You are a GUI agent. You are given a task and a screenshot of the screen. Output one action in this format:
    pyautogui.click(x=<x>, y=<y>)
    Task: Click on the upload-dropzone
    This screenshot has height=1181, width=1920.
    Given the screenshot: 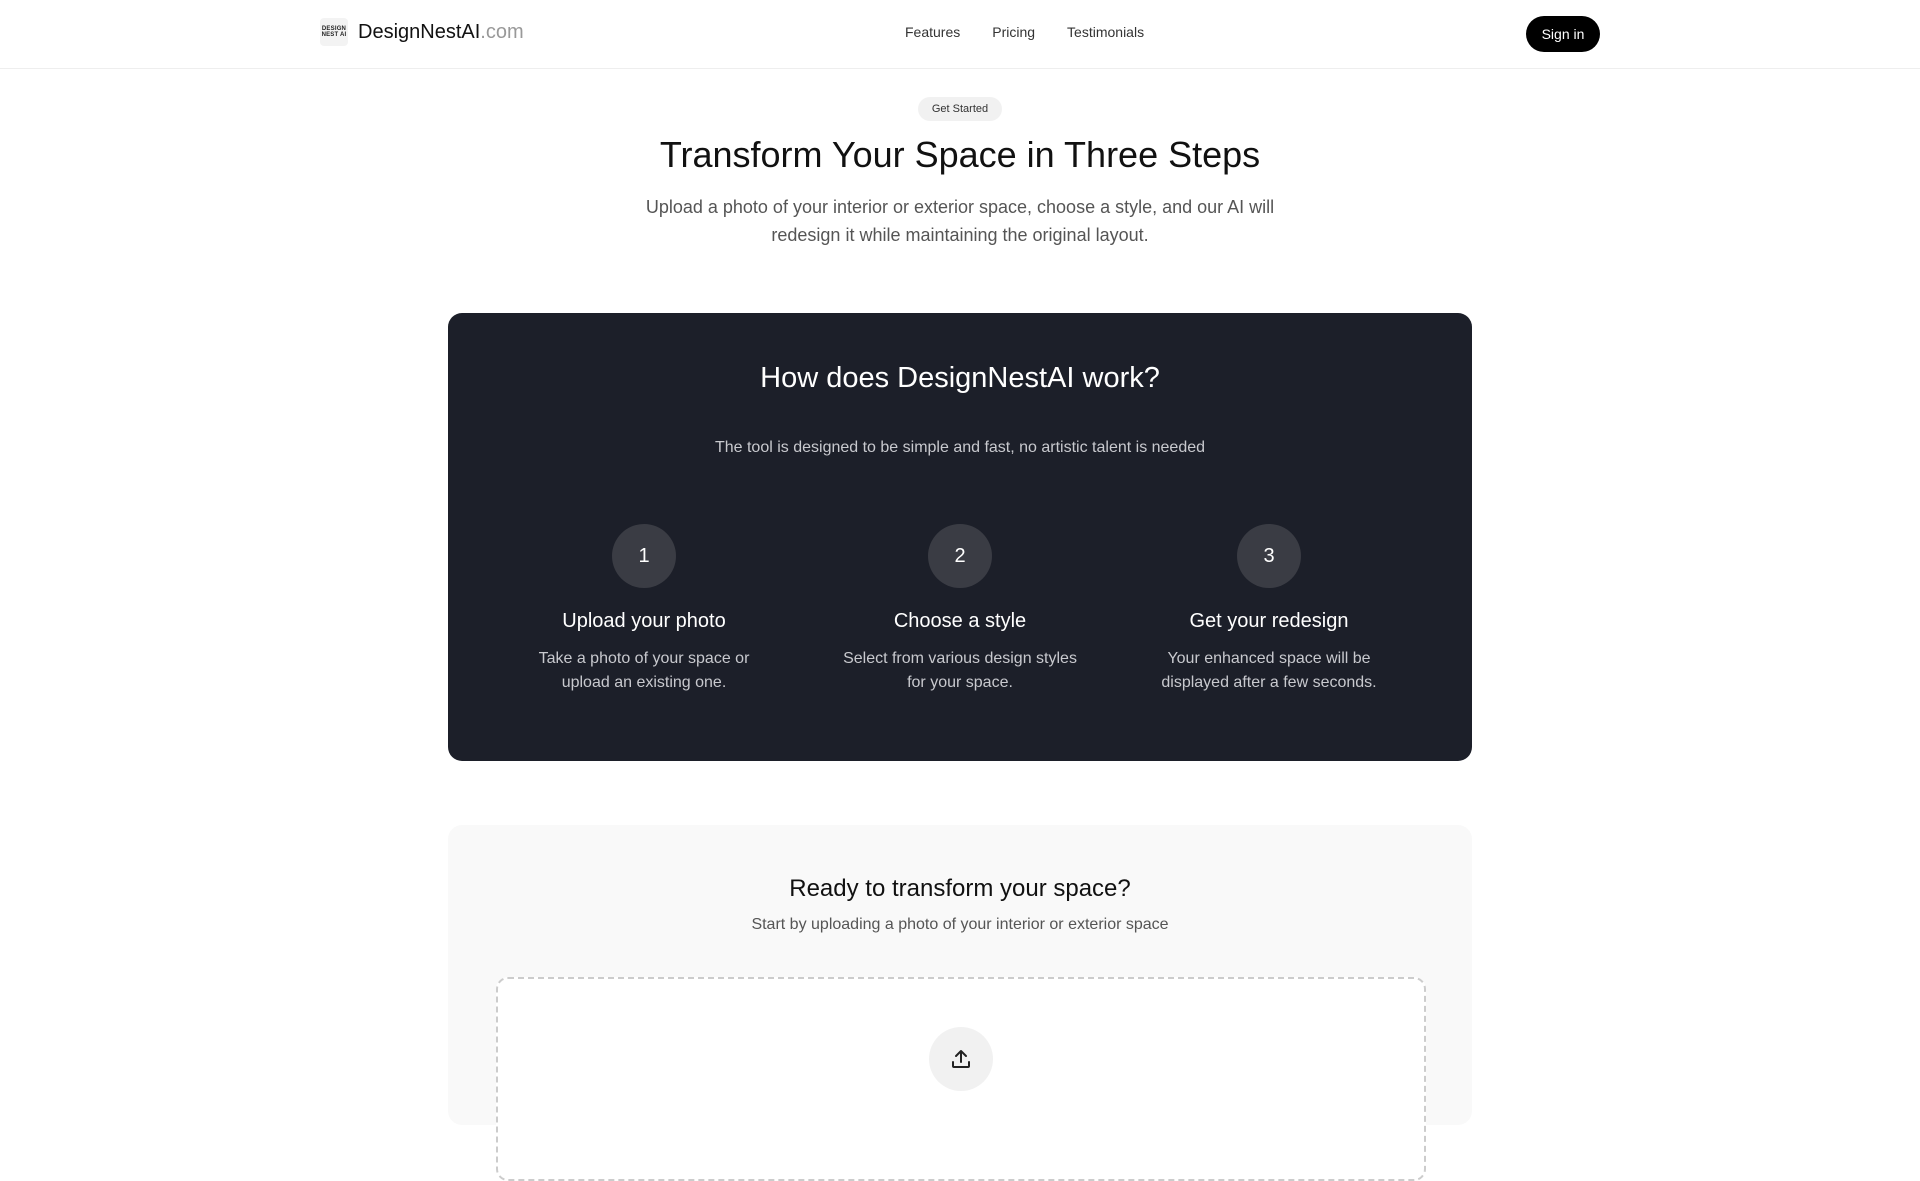 What is the action you would take?
    pyautogui.click(x=961, y=1079)
    